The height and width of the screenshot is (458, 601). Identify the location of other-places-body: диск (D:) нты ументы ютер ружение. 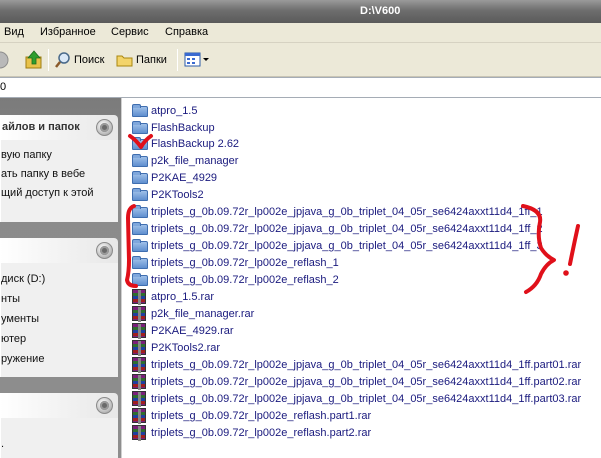
(59, 320).